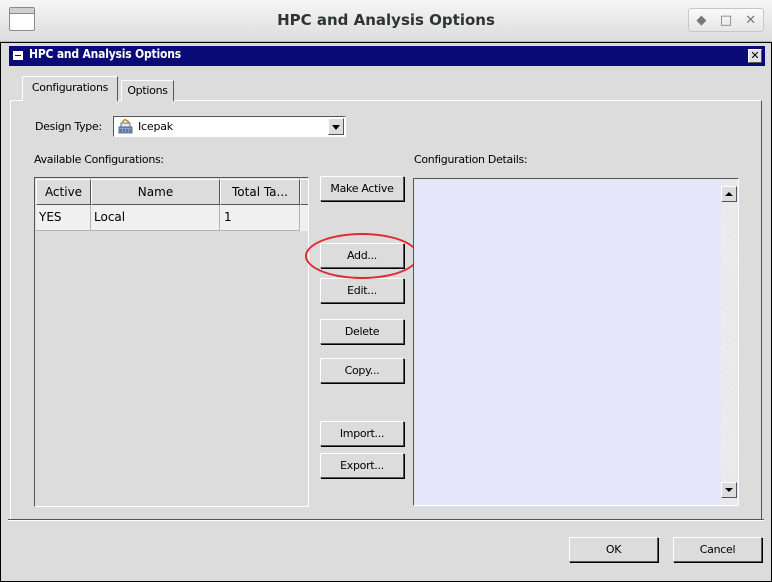 Image resolution: width=772 pixels, height=582 pixels. I want to click on design-type-label: Design Type:, so click(68, 126).